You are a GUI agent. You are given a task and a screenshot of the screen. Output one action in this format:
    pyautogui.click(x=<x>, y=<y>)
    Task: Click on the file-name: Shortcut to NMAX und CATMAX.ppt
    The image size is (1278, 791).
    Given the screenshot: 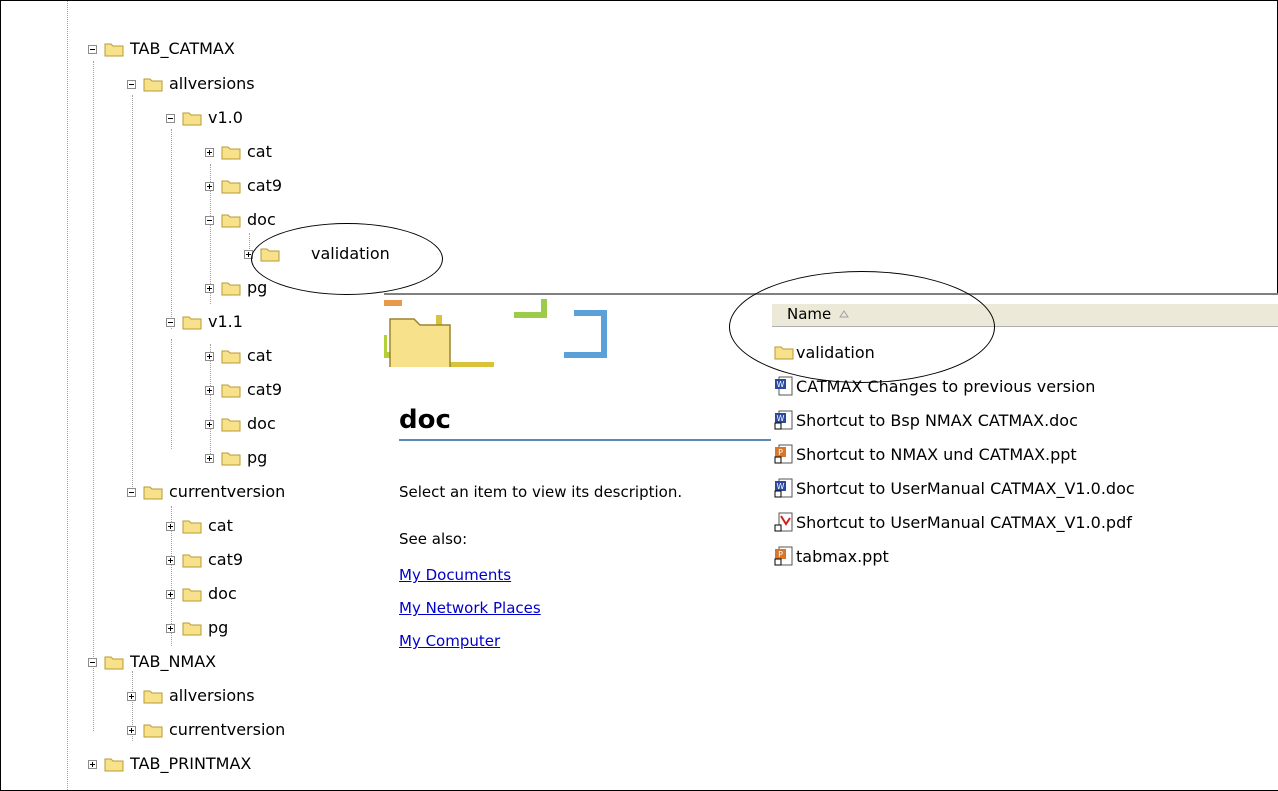 What is the action you would take?
    pyautogui.click(x=936, y=454)
    